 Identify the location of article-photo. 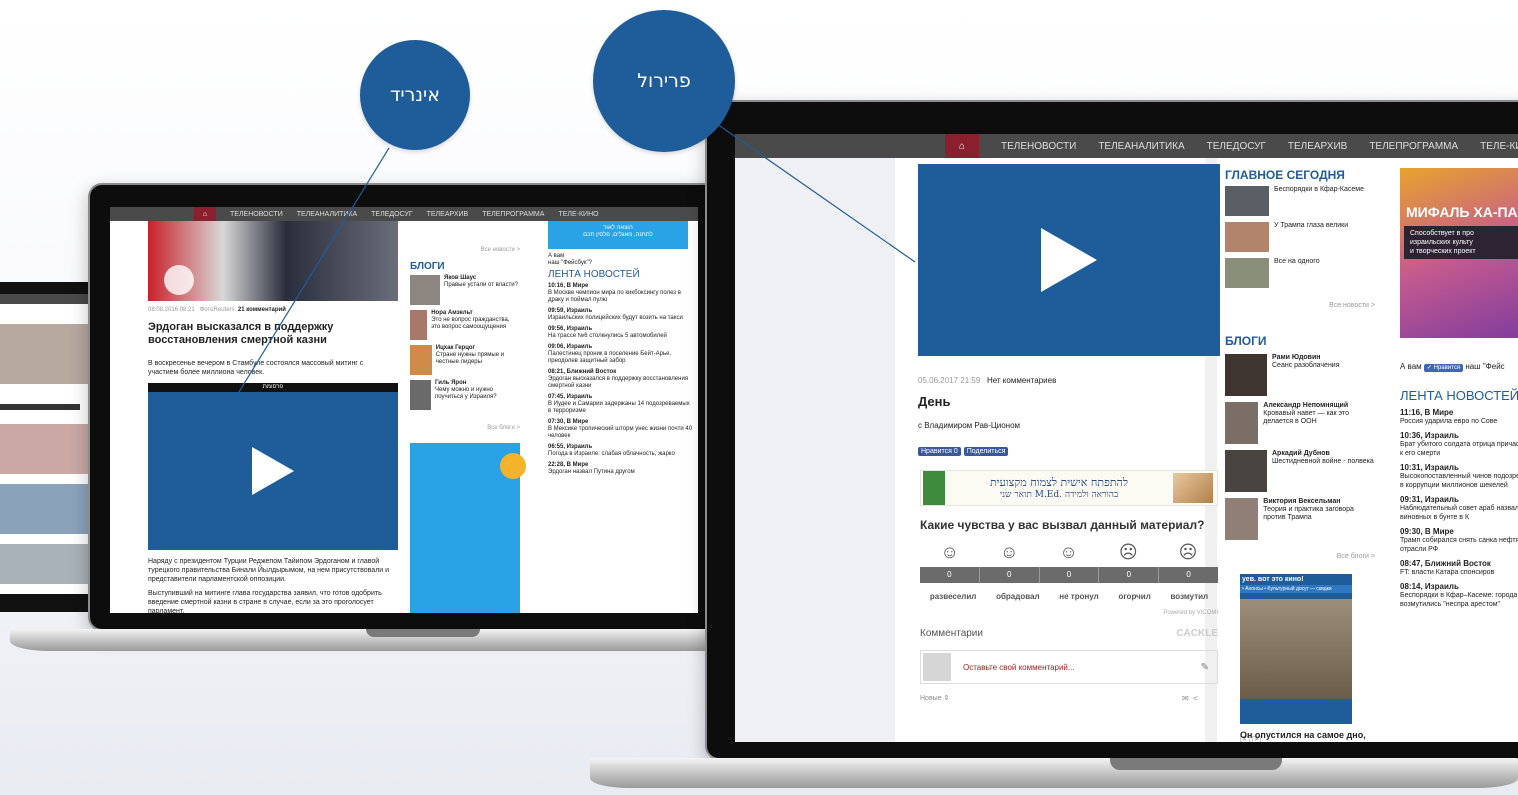
(273, 261).